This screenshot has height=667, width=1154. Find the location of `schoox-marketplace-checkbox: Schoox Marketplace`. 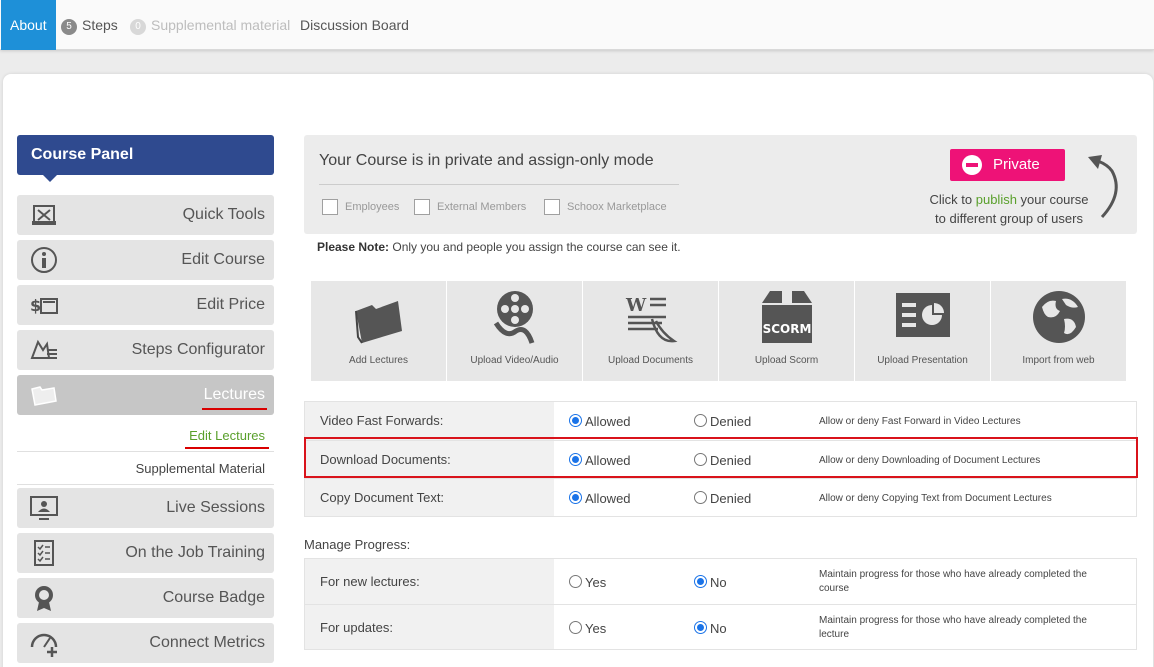

schoox-marketplace-checkbox: Schoox Marketplace is located at coordinates (605, 207).